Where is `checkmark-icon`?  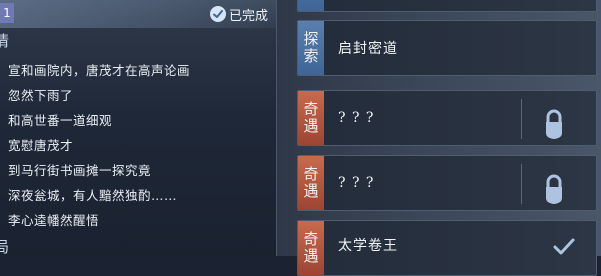 checkmark-icon is located at coordinates (564, 246).